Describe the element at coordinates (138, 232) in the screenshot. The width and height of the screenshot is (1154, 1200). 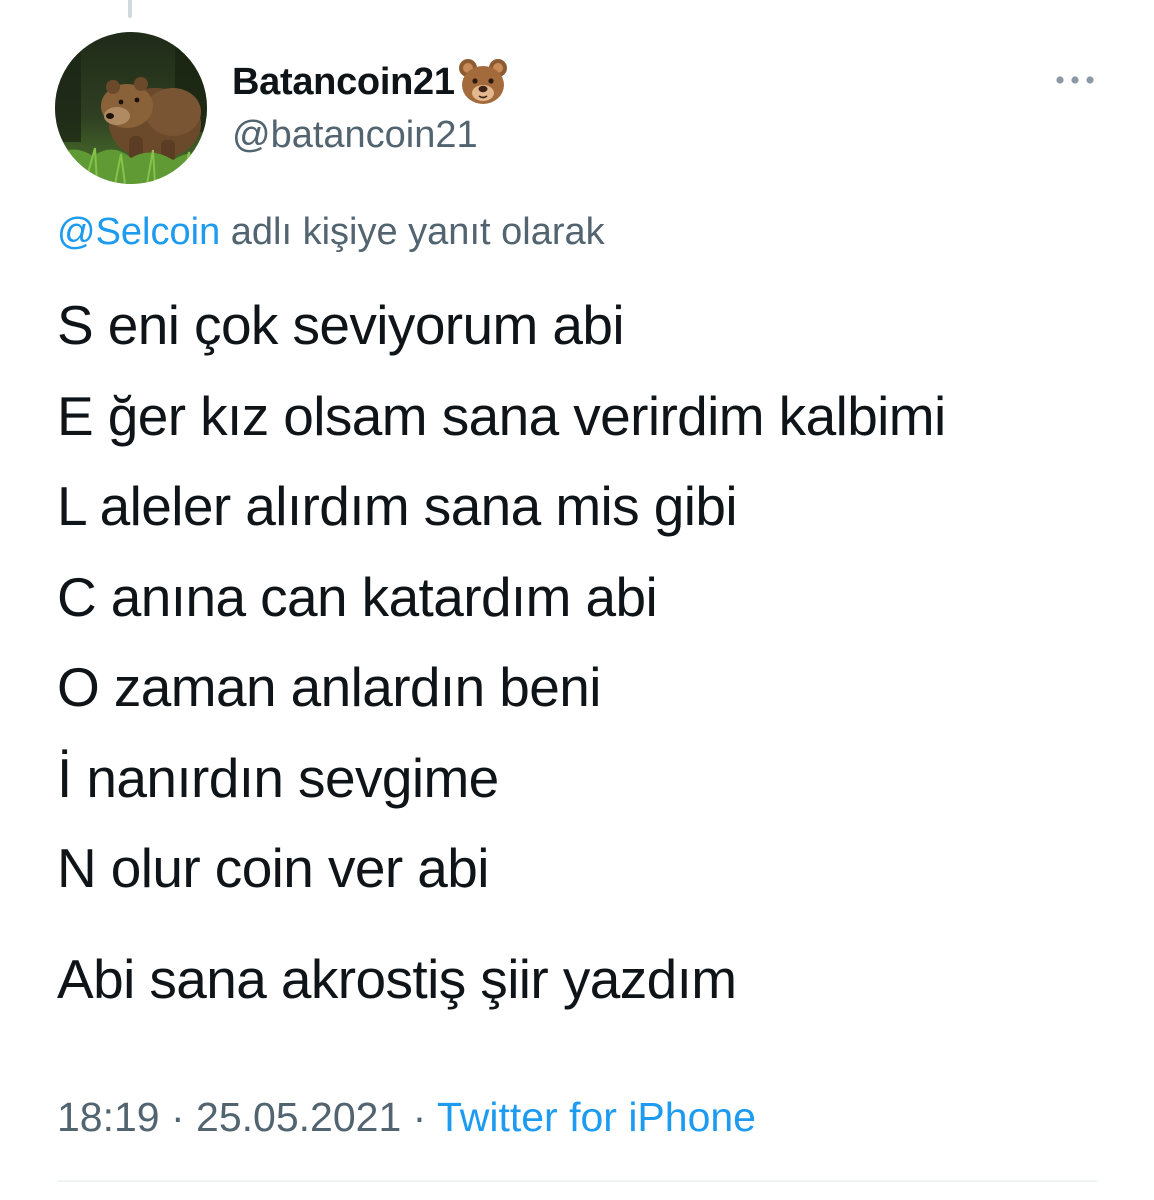
I see `reply-mention-link: @Selcoin` at that location.